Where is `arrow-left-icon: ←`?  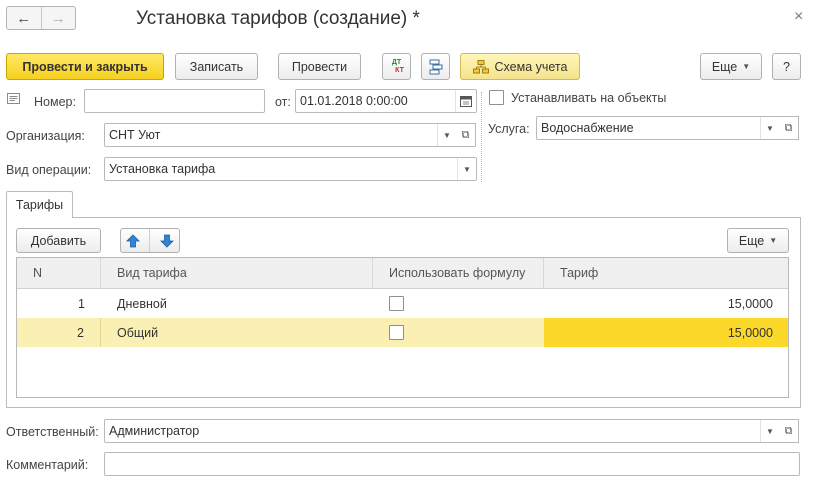 arrow-left-icon: ← is located at coordinates (24, 18).